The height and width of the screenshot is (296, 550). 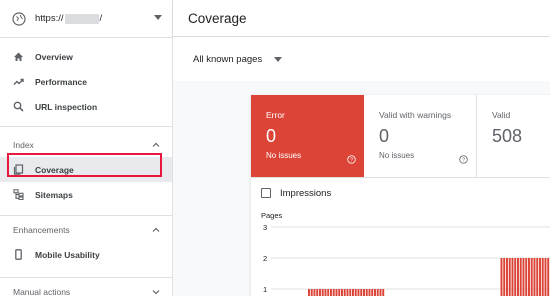 I want to click on nav-item-performance: Performance, so click(x=86, y=81).